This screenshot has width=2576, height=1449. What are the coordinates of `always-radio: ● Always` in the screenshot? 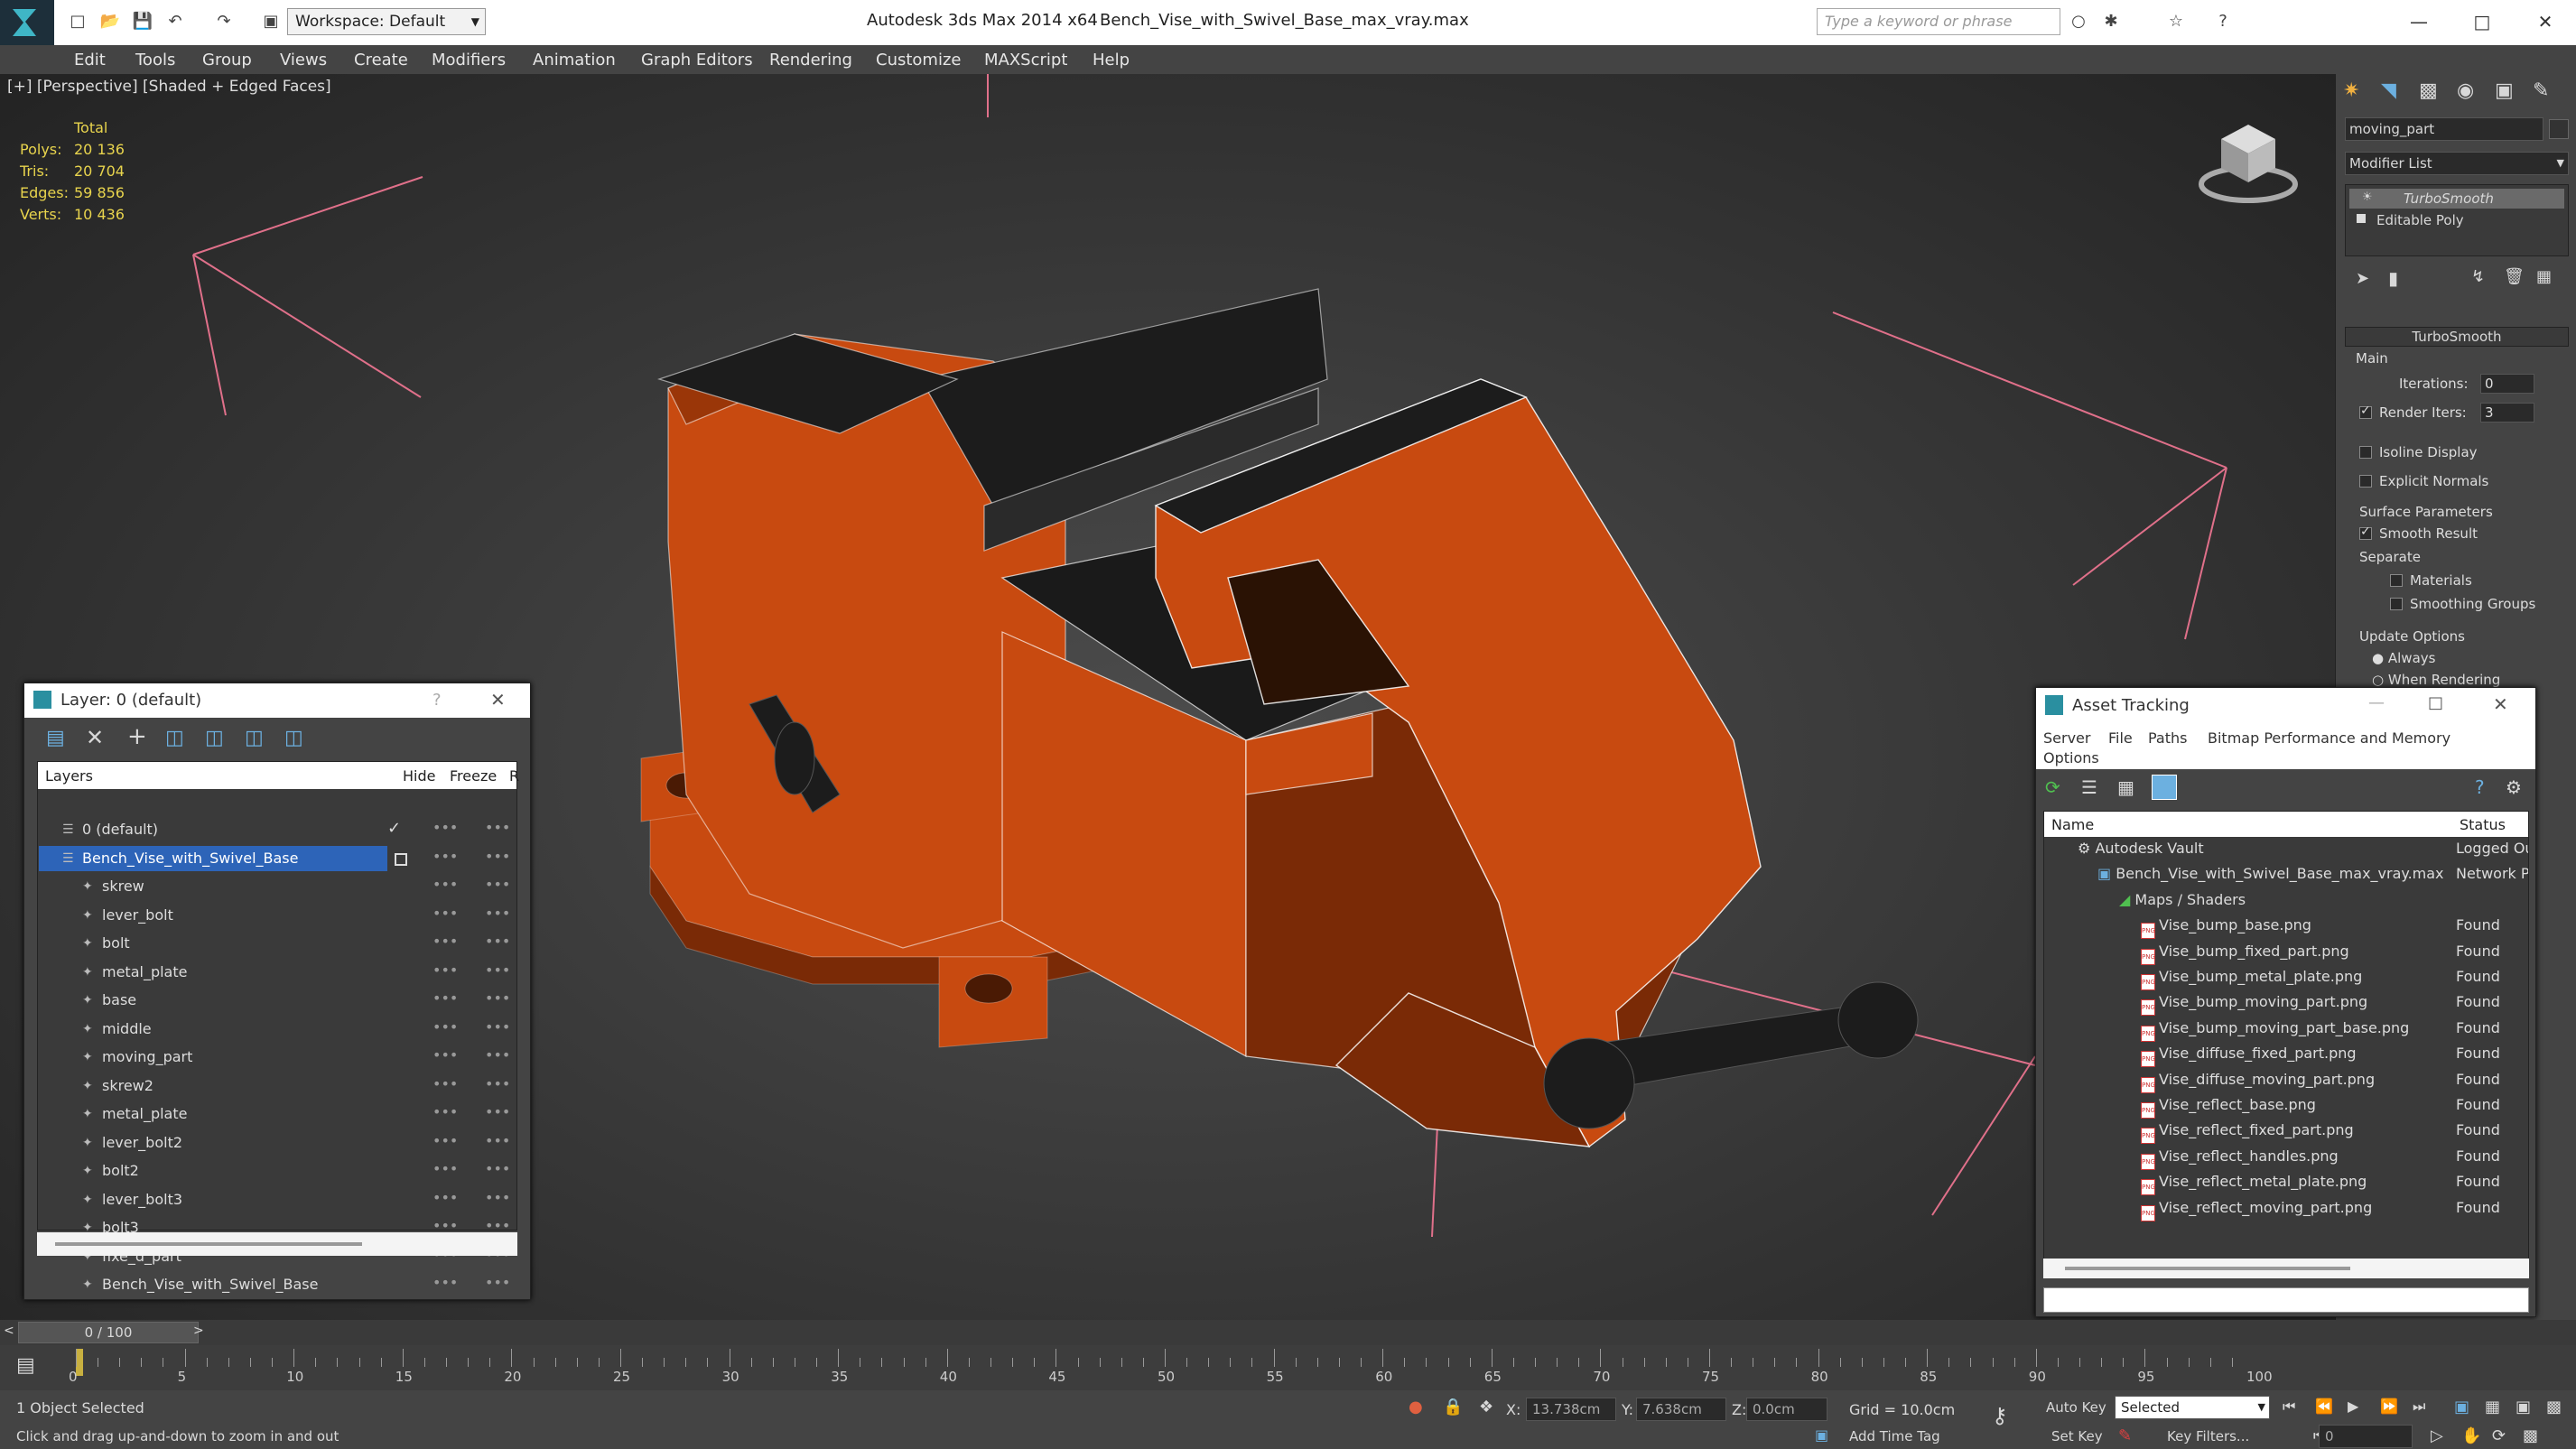 It's located at (2403, 658).